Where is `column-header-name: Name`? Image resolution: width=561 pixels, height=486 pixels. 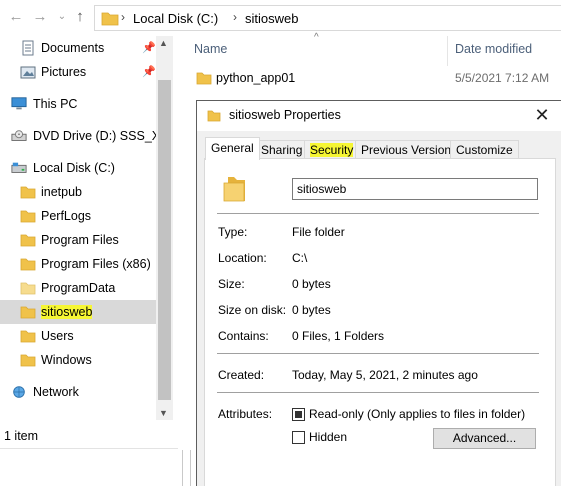 column-header-name: Name is located at coordinates (210, 49).